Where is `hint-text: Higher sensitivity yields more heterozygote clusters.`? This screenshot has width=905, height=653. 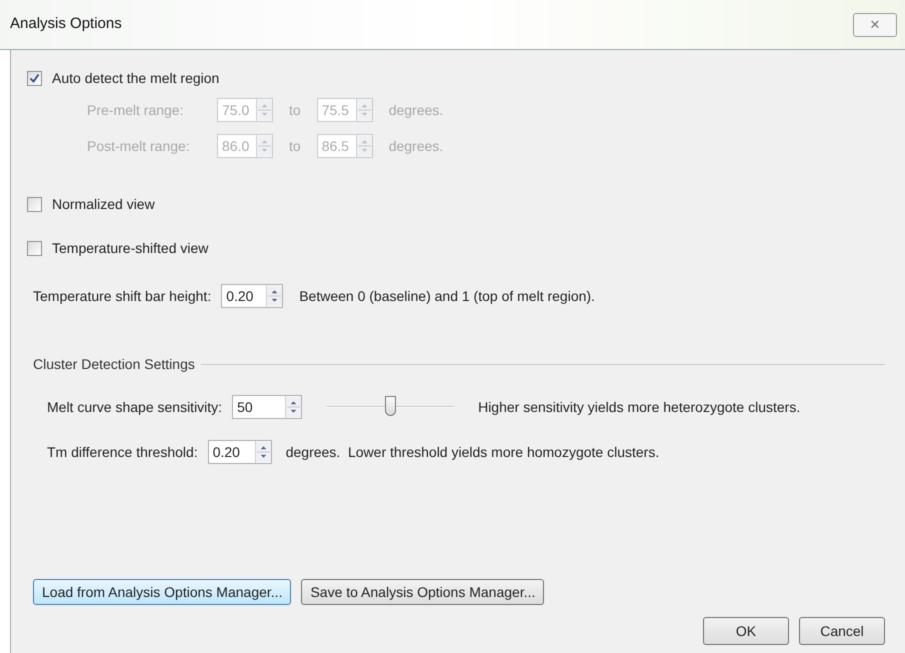
hint-text: Higher sensitivity yields more heterozygote clusters. is located at coordinates (639, 407).